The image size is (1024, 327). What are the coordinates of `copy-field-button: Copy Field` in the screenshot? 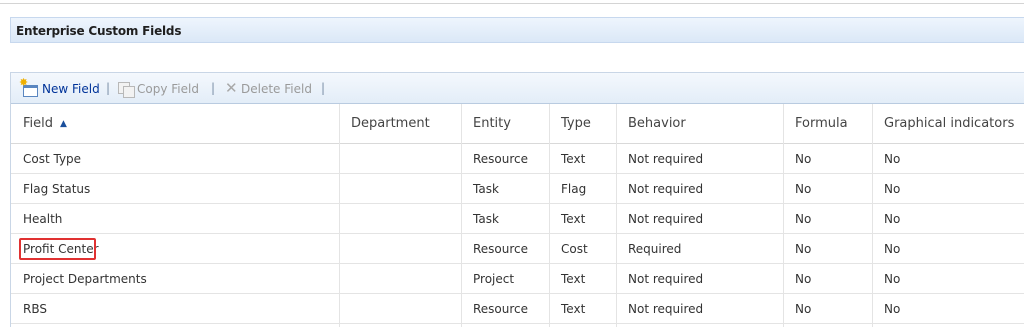 It's located at (158, 89).